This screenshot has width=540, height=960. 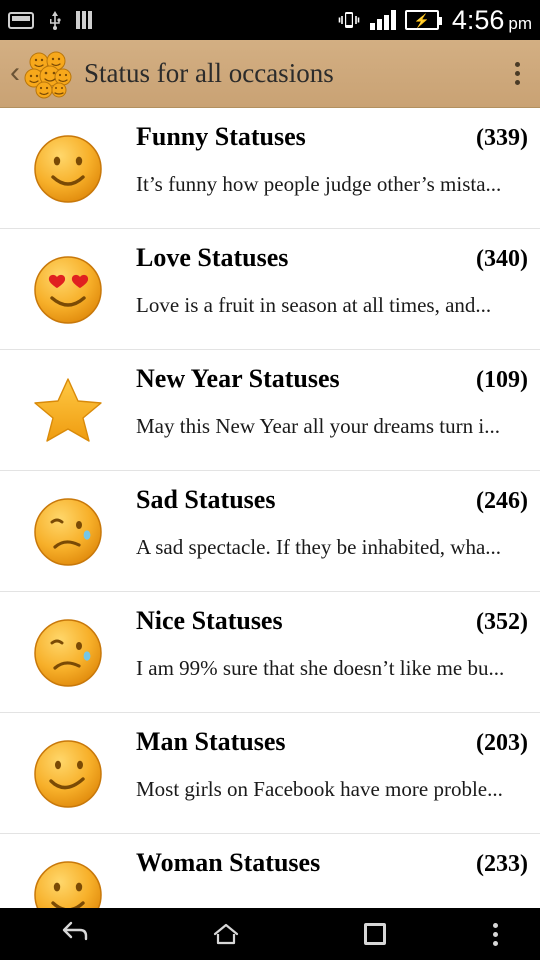 What do you see at coordinates (502, 138) in the screenshot?
I see `list-item-count: (339)` at bounding box center [502, 138].